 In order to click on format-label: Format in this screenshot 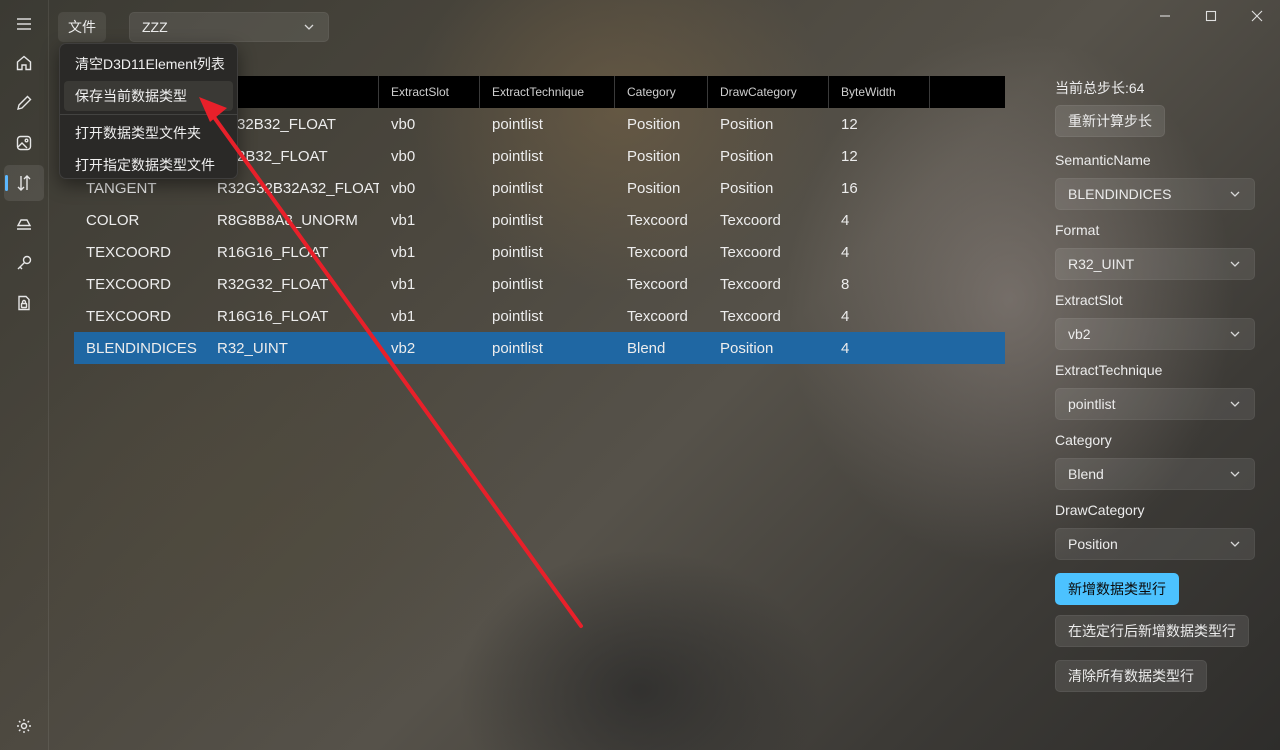, I will do `click(1077, 230)`.